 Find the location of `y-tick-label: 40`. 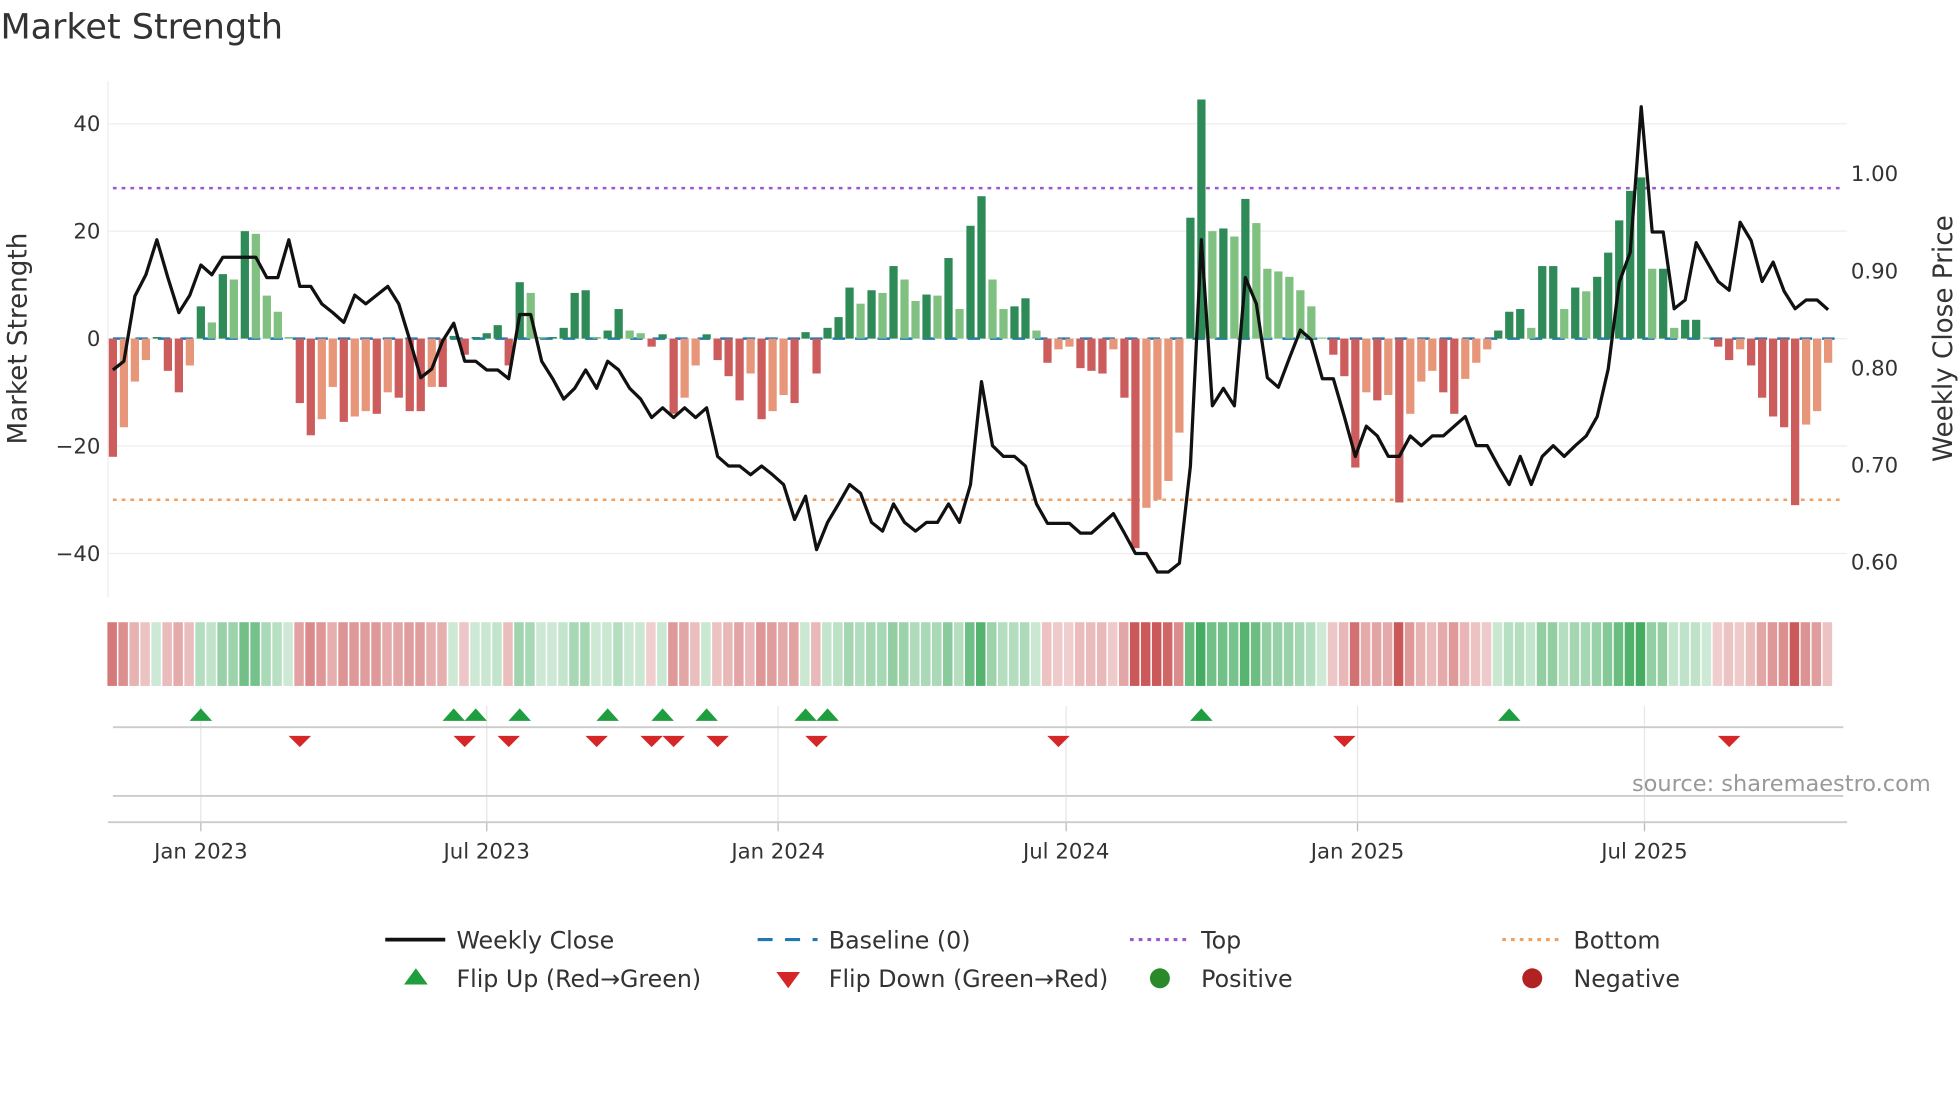

y-tick-label: 40 is located at coordinates (86, 124).